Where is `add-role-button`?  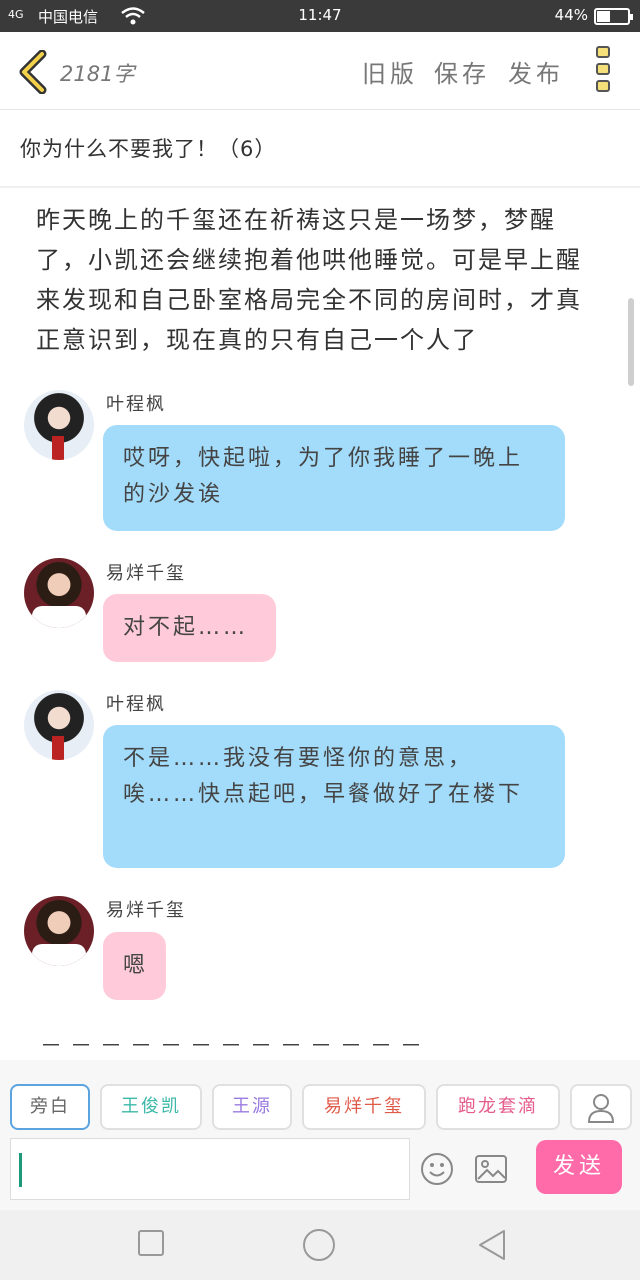 add-role-button is located at coordinates (601, 1107).